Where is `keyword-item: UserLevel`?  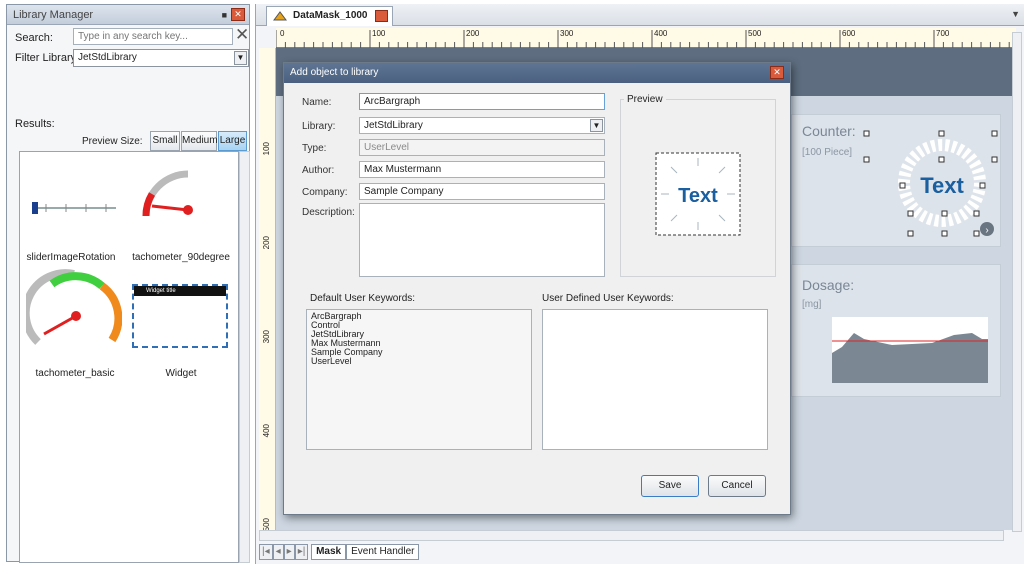 keyword-item: UserLevel is located at coordinates (331, 361).